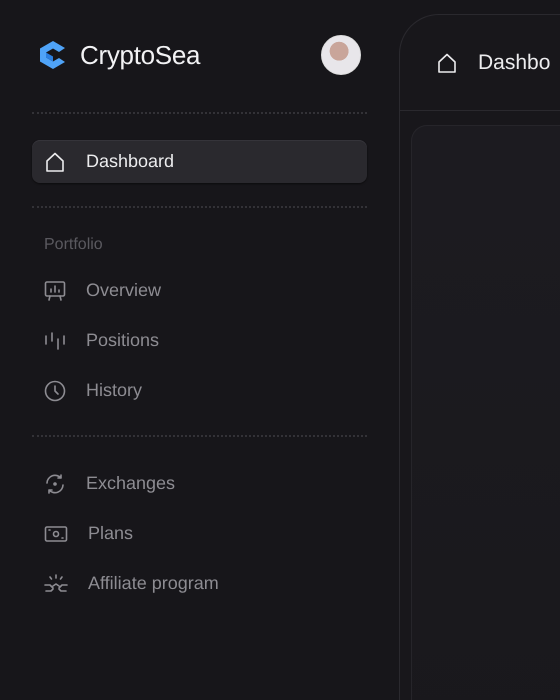  I want to click on nav-item: Affiliate program, so click(199, 583).